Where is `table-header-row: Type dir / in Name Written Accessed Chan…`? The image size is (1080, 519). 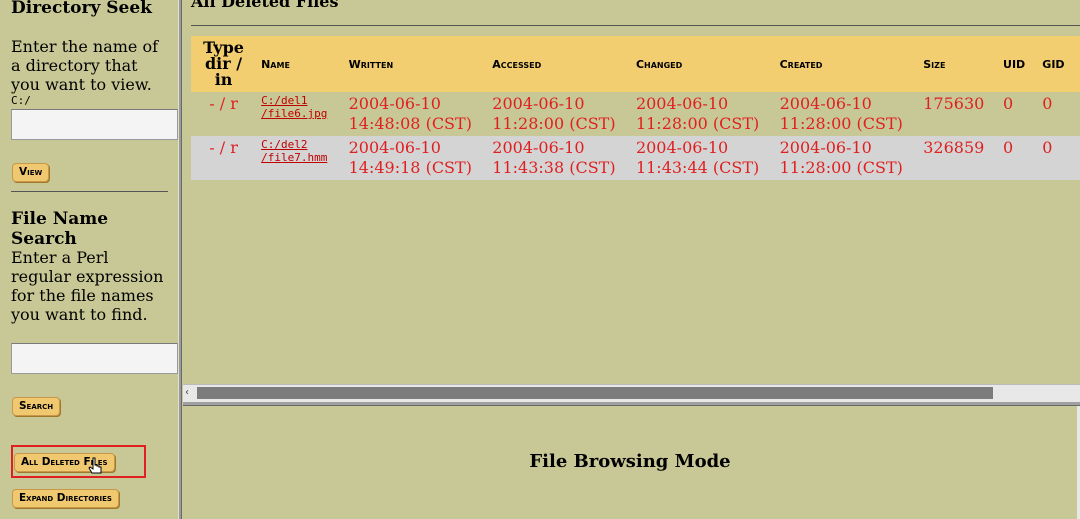
table-header-row: Type dir / in Name Written Accessed Chan… is located at coordinates (635, 64).